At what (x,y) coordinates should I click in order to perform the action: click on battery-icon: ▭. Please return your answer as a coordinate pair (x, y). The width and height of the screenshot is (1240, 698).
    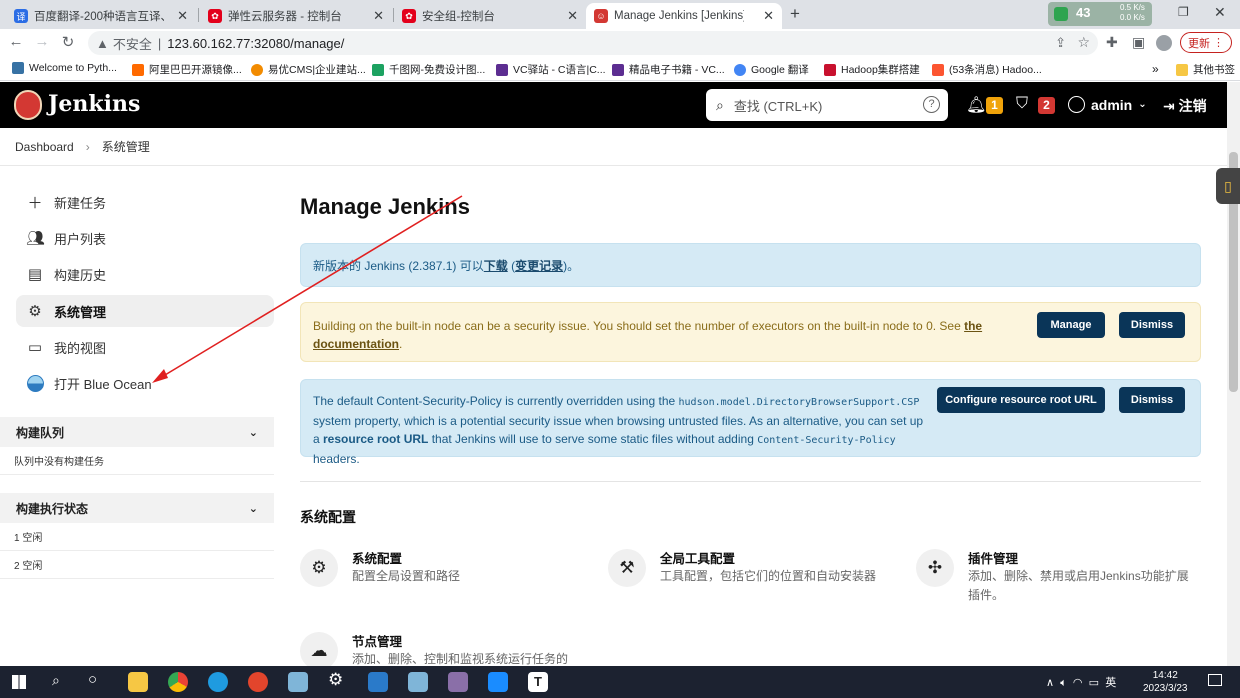
    Looking at the image, I should click on (1094, 683).